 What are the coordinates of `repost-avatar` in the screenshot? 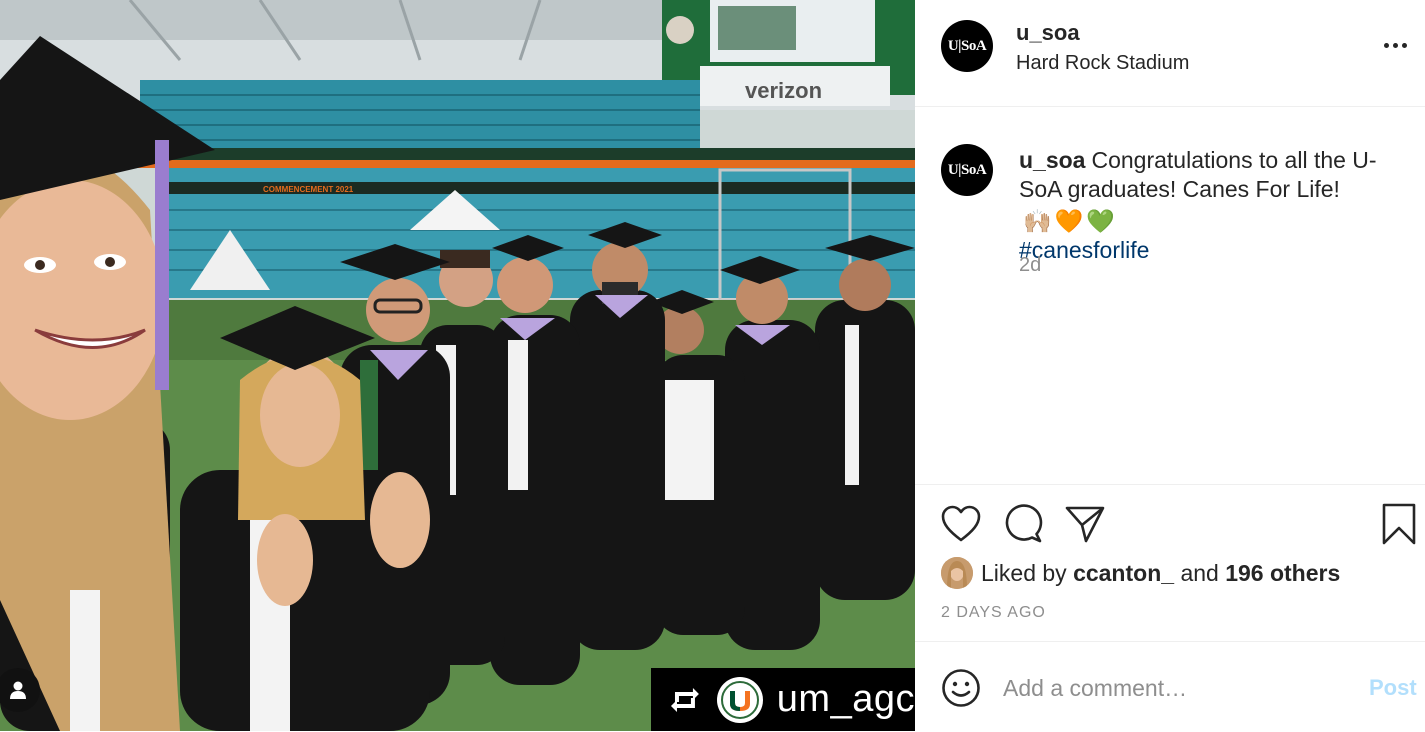 It's located at (739, 699).